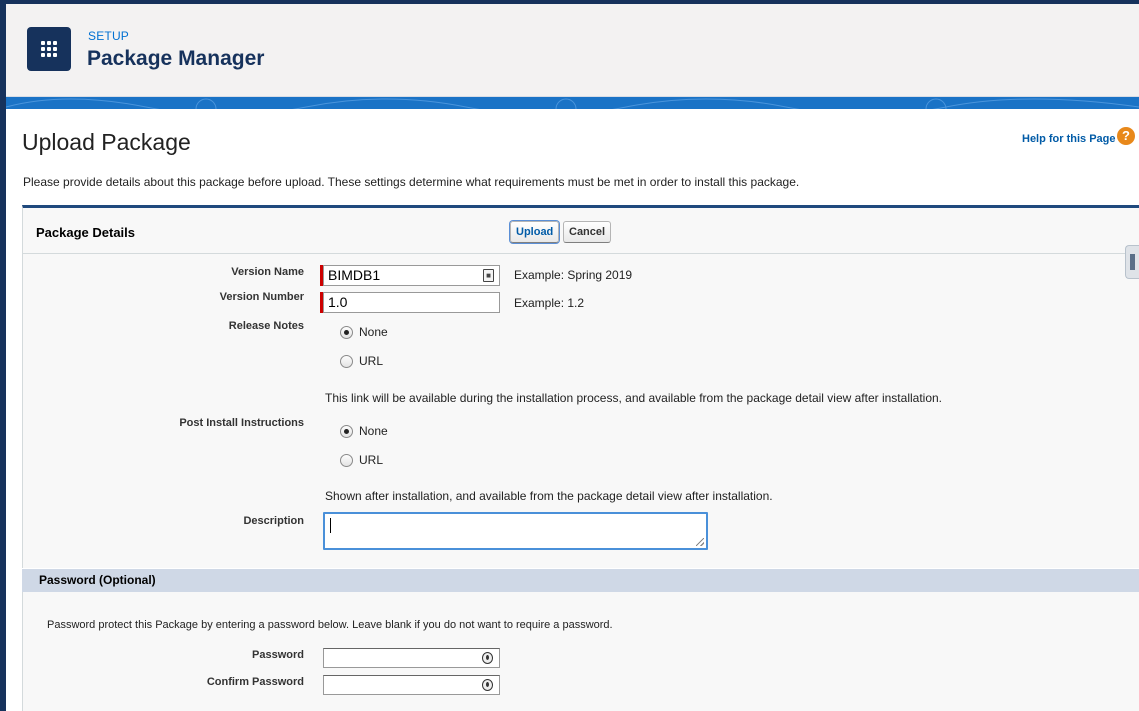  What do you see at coordinates (411, 685) in the screenshot?
I see `confirm-password-input` at bounding box center [411, 685].